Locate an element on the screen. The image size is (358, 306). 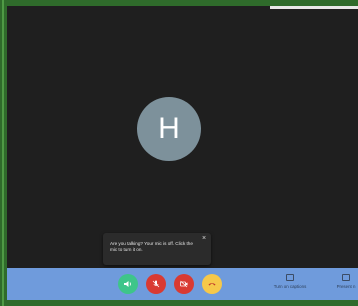
avatar-initial: H is located at coordinates (169, 128).